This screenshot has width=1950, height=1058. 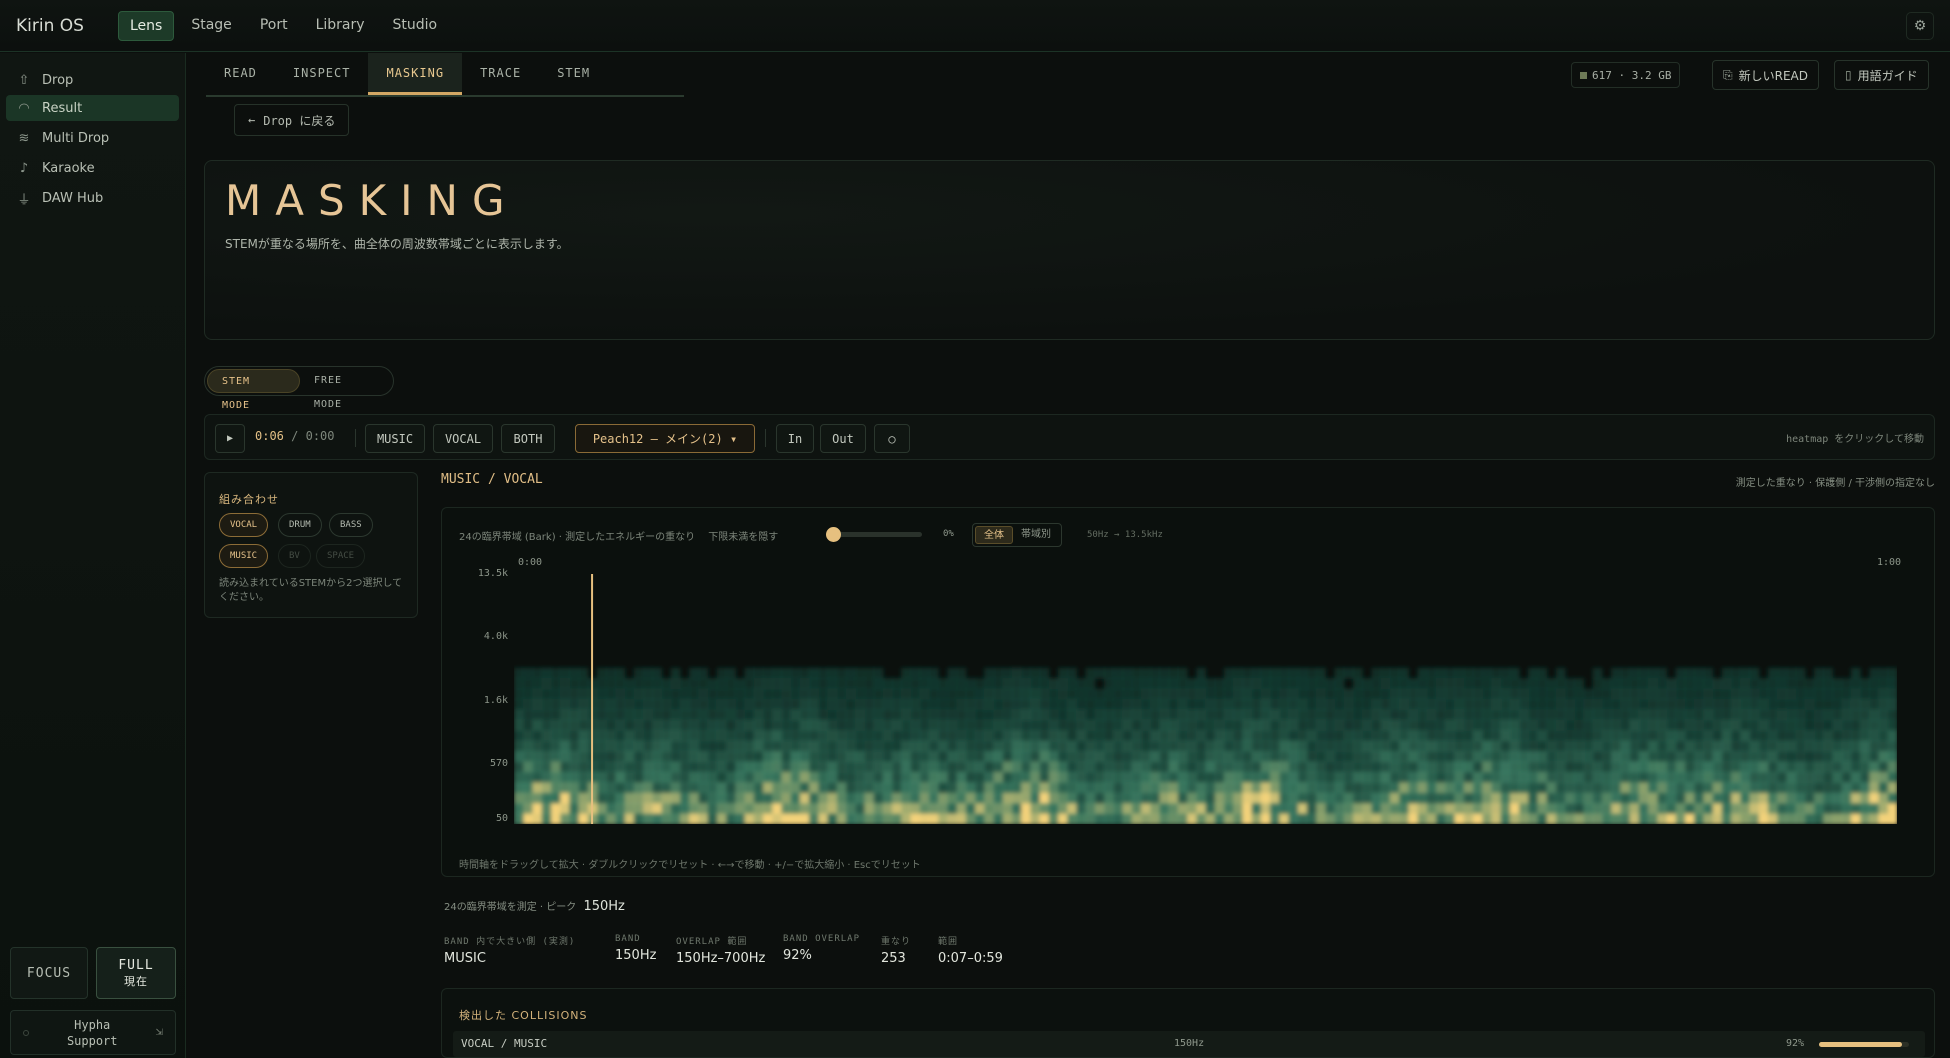 I want to click on page-subtitle: STEMが重なる場所を、曲全体の周波数帯域ごとに表示します。, so click(x=397, y=244).